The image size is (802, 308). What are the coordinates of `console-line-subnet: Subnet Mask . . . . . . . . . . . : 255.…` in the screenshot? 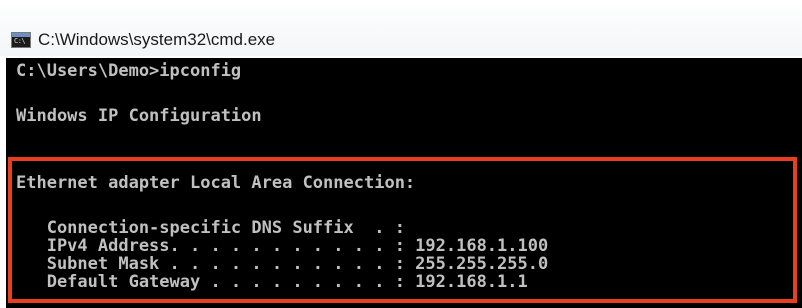 It's located at (282, 264).